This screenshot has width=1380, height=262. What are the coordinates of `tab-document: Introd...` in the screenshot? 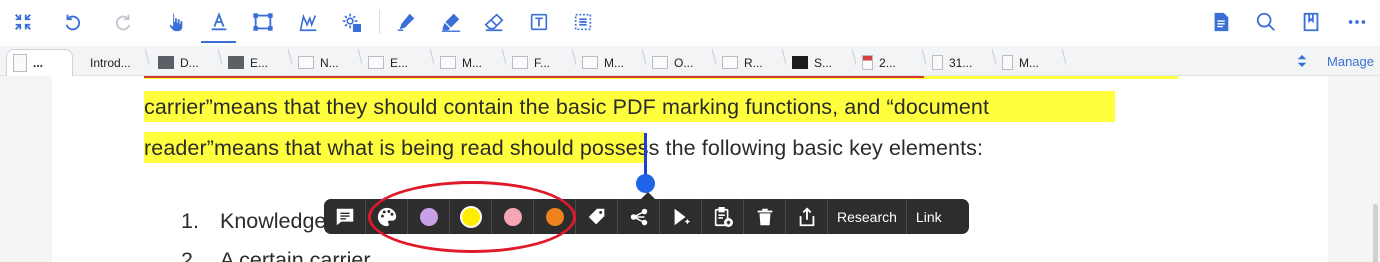 It's located at (113, 62).